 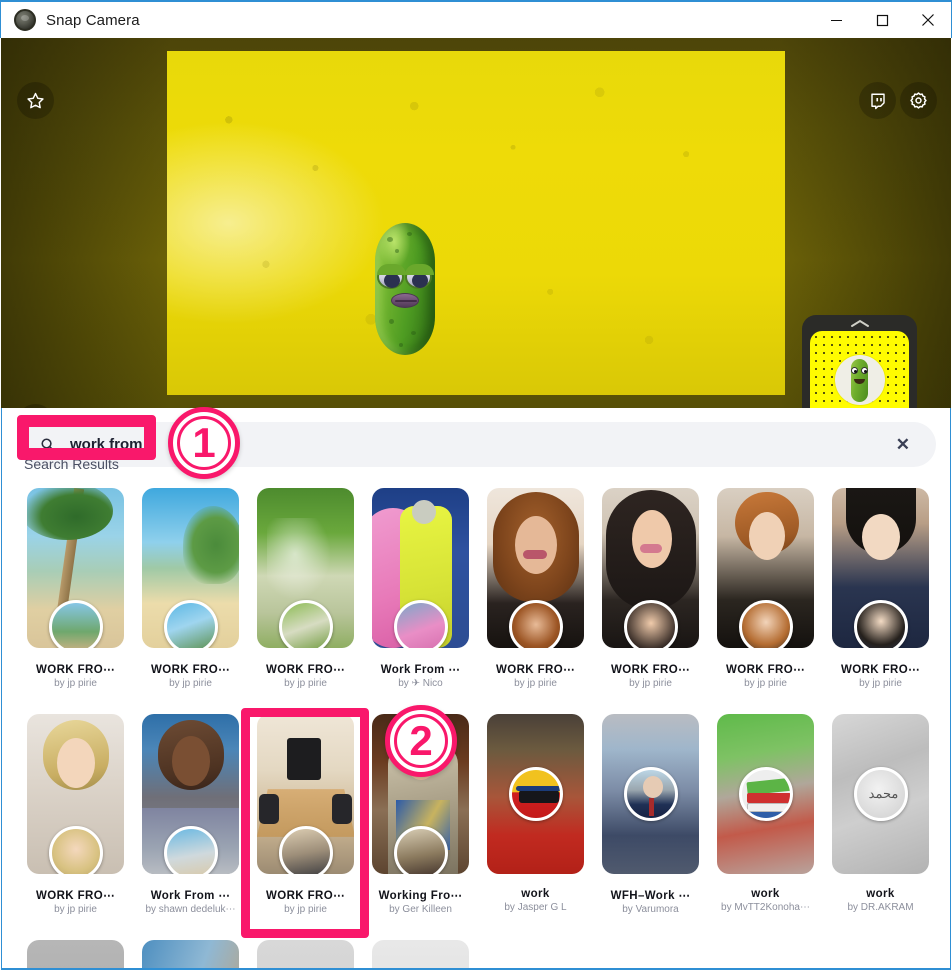 I want to click on annotation-highlight-search, so click(x=86, y=437).